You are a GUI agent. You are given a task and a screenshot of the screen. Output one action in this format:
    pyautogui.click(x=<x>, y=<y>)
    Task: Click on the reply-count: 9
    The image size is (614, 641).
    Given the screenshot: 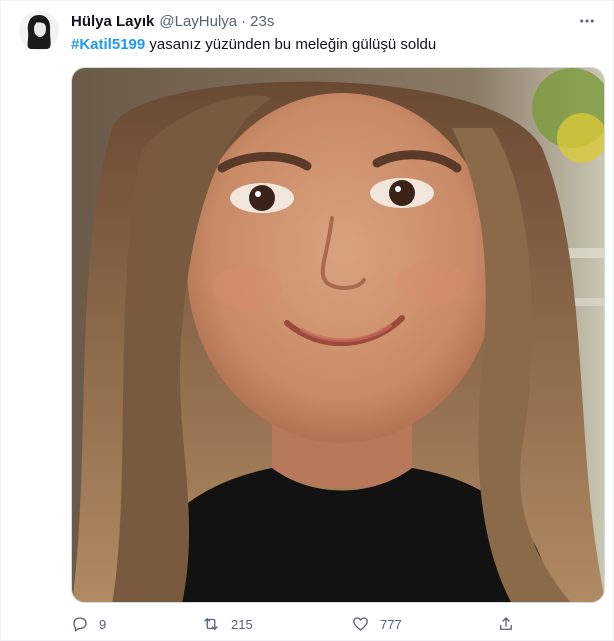 What is the action you would take?
    pyautogui.click(x=103, y=624)
    